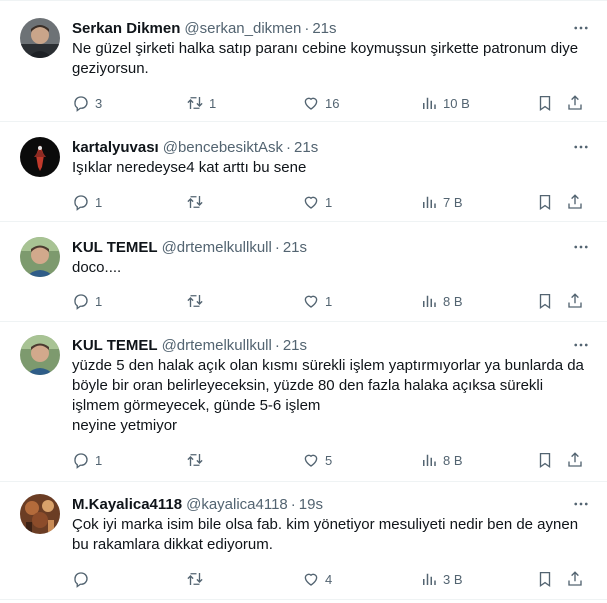 The width and height of the screenshot is (607, 603). I want to click on tweet-header: Serkan Dikmen @serkan_dikmen · 21s, so click(331, 28).